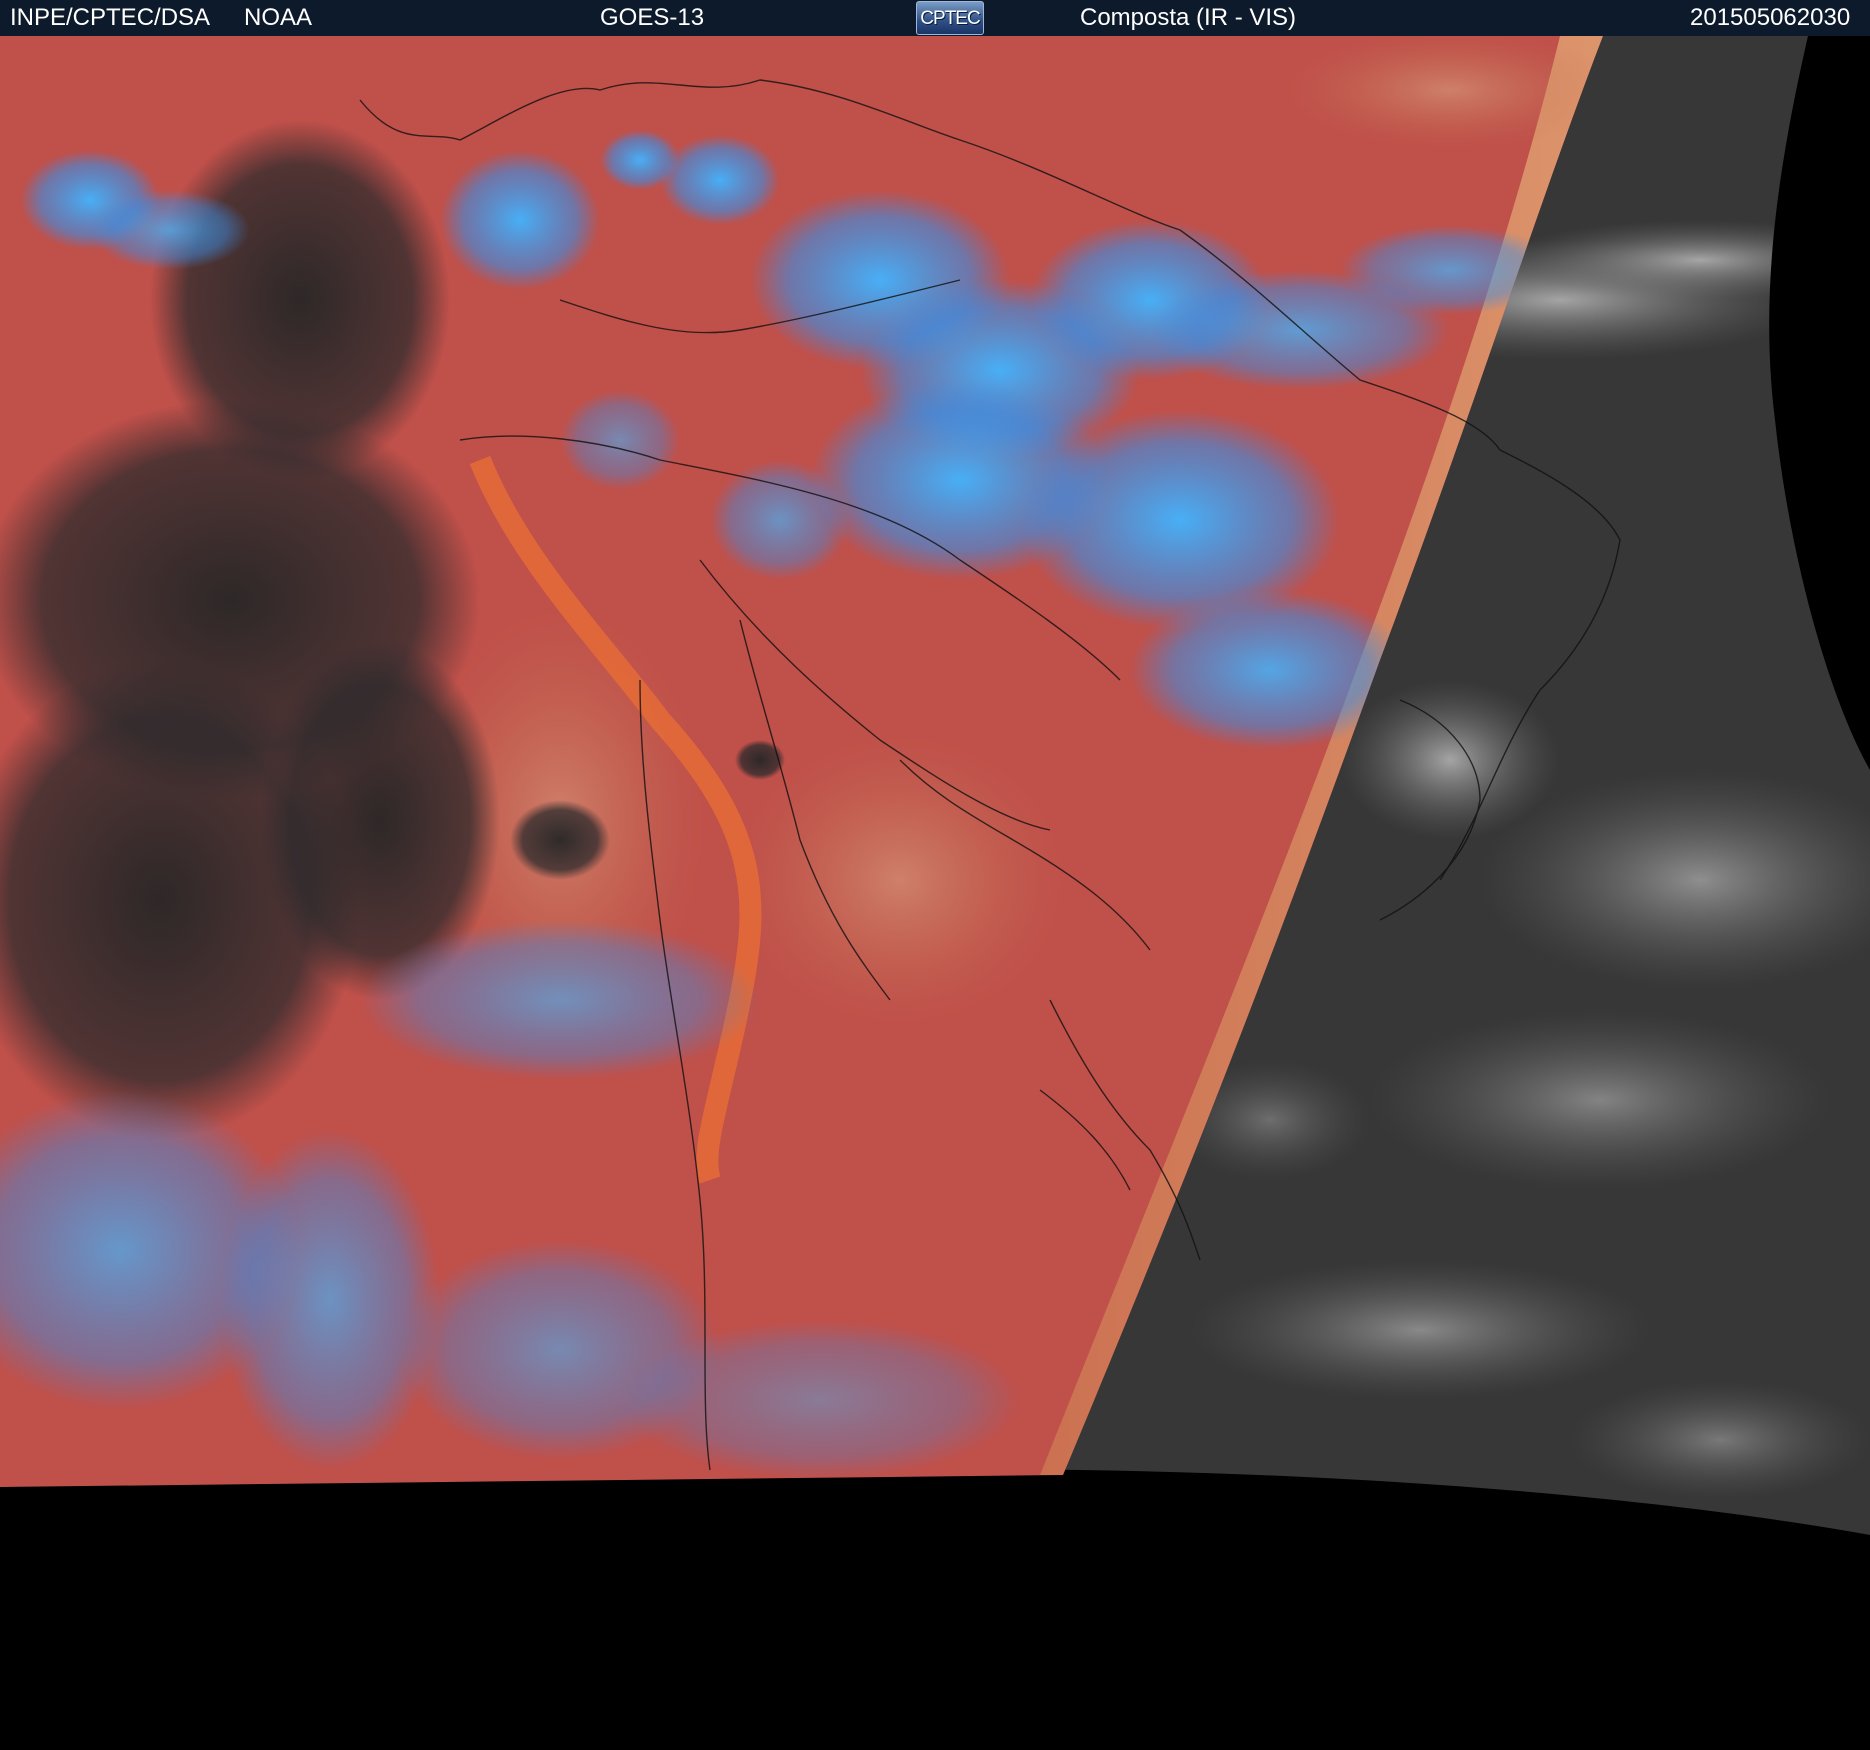 The width and height of the screenshot is (1870, 1750). What do you see at coordinates (110, 17) in the screenshot?
I see `institution-label: INPE/CPTEC/DSA` at bounding box center [110, 17].